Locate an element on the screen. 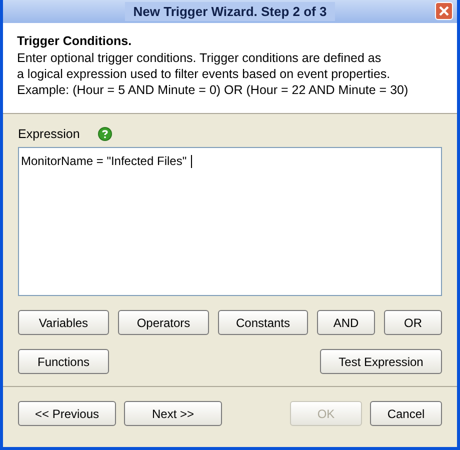 The image size is (460, 450). dialog-button: Variables is located at coordinates (63, 322).